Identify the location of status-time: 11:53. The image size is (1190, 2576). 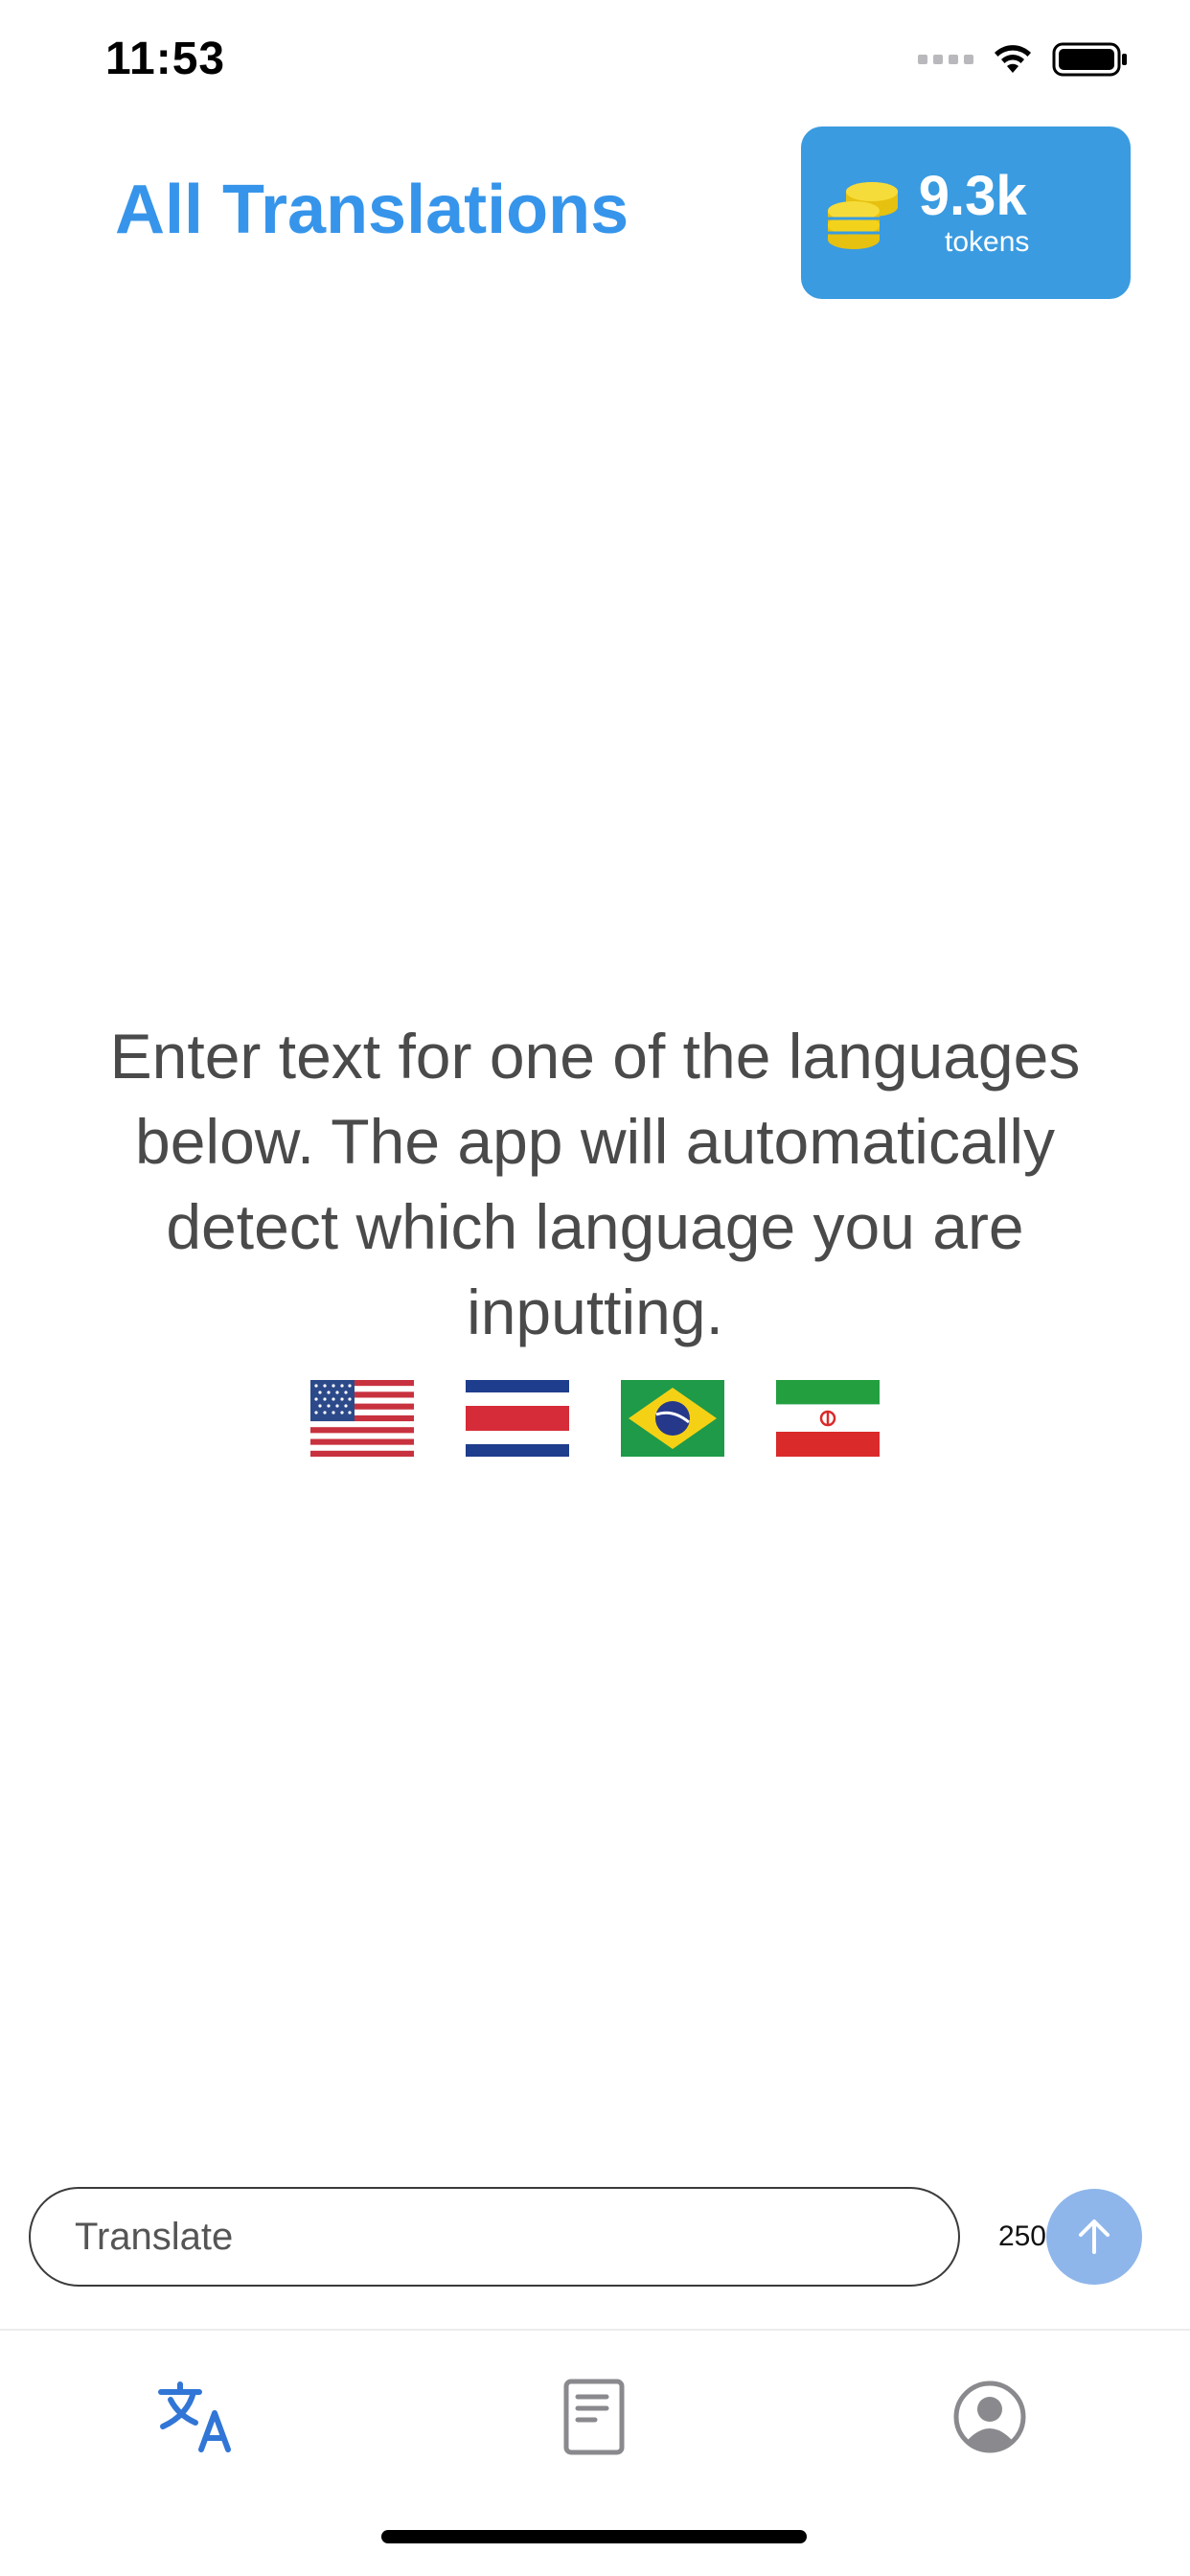
(166, 59).